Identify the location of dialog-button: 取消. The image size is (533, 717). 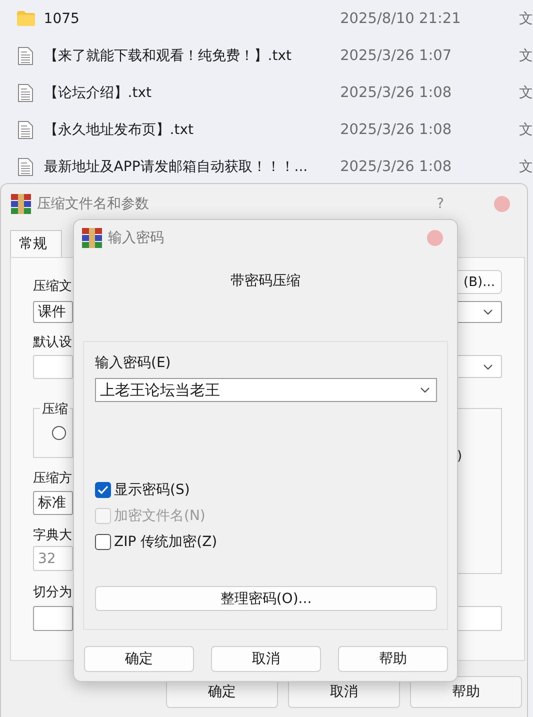
(266, 659).